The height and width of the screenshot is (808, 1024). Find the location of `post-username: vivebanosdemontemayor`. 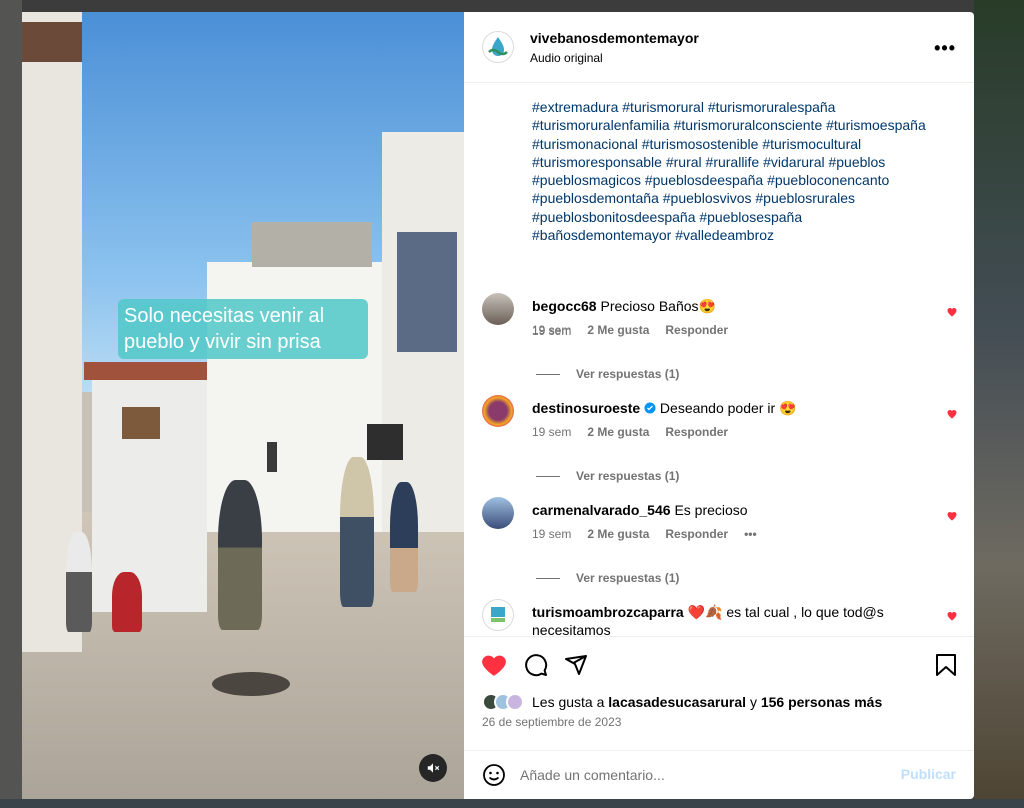

post-username: vivebanosdemontemayor is located at coordinates (614, 38).